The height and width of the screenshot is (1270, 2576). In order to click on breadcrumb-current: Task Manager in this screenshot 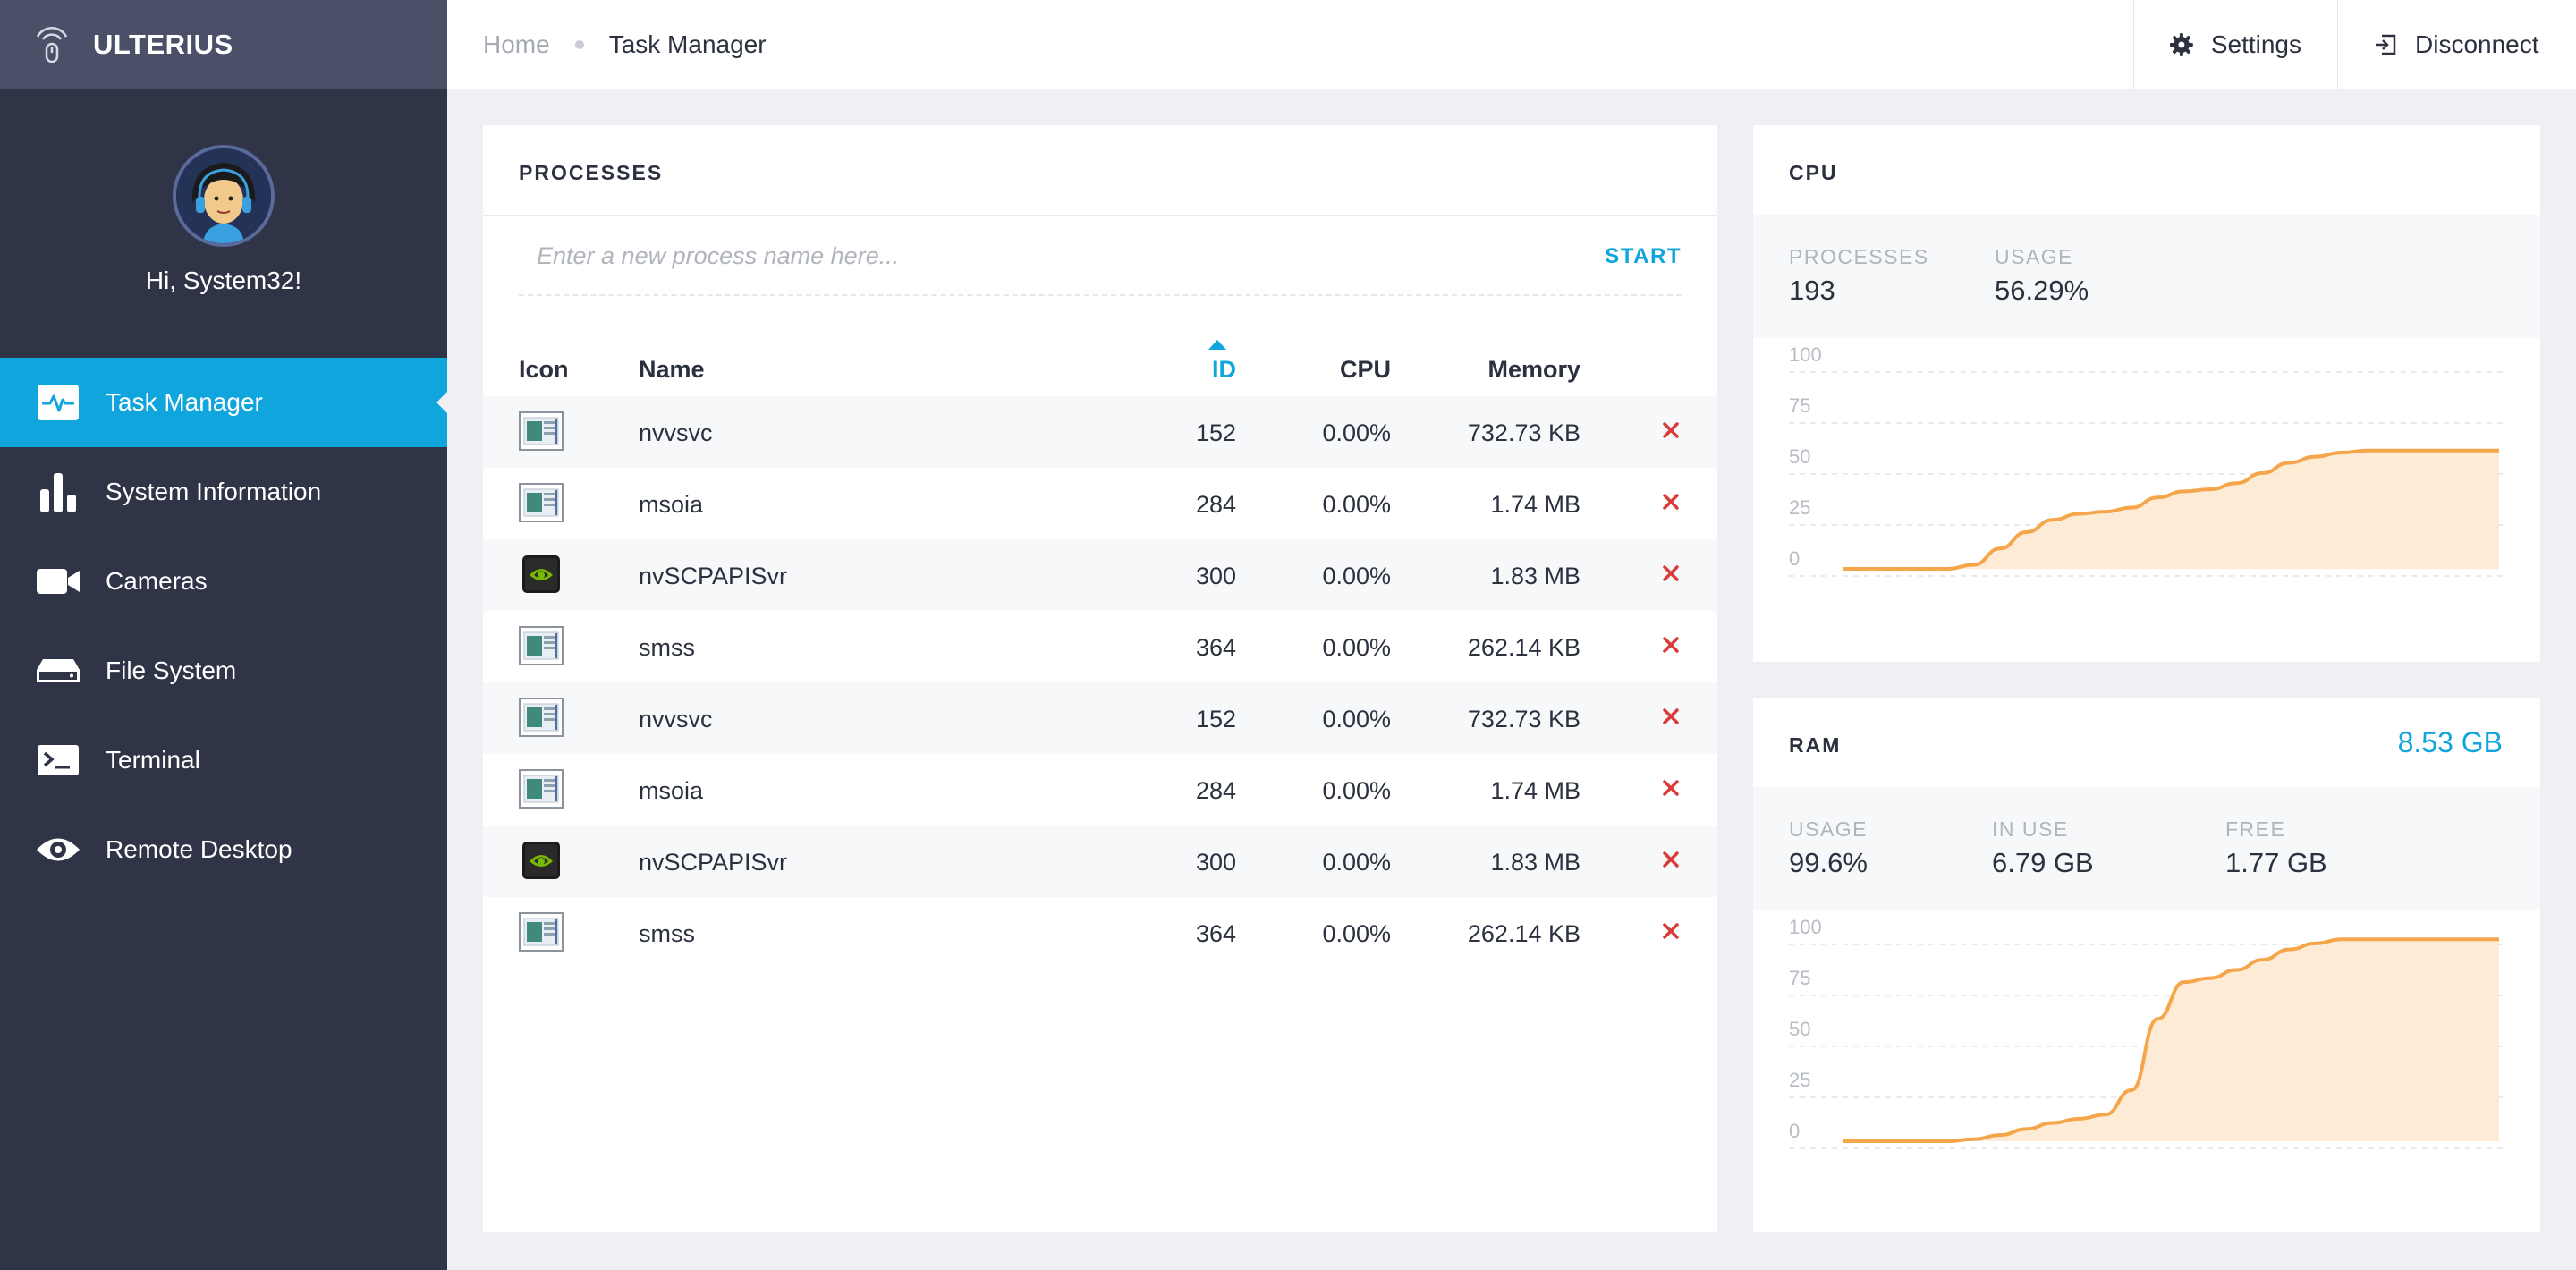, I will do `click(687, 44)`.